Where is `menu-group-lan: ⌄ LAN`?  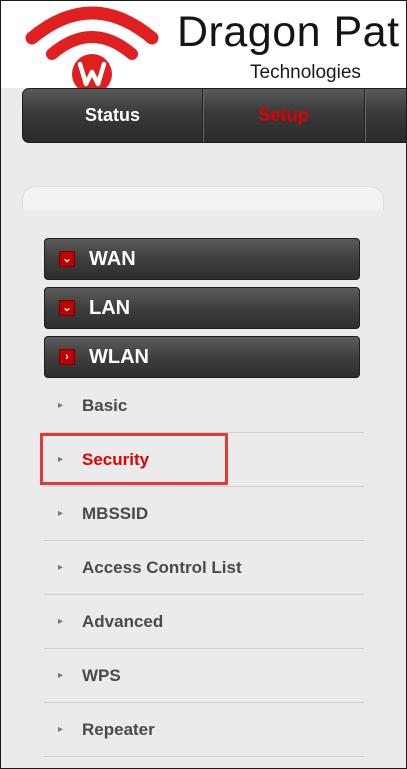 menu-group-lan: ⌄ LAN is located at coordinates (202, 308).